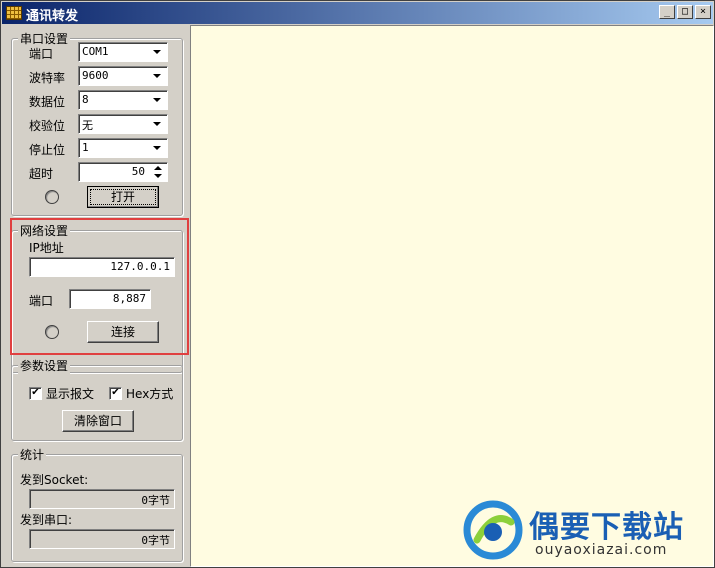  I want to click on app-grid-icon, so click(14, 13).